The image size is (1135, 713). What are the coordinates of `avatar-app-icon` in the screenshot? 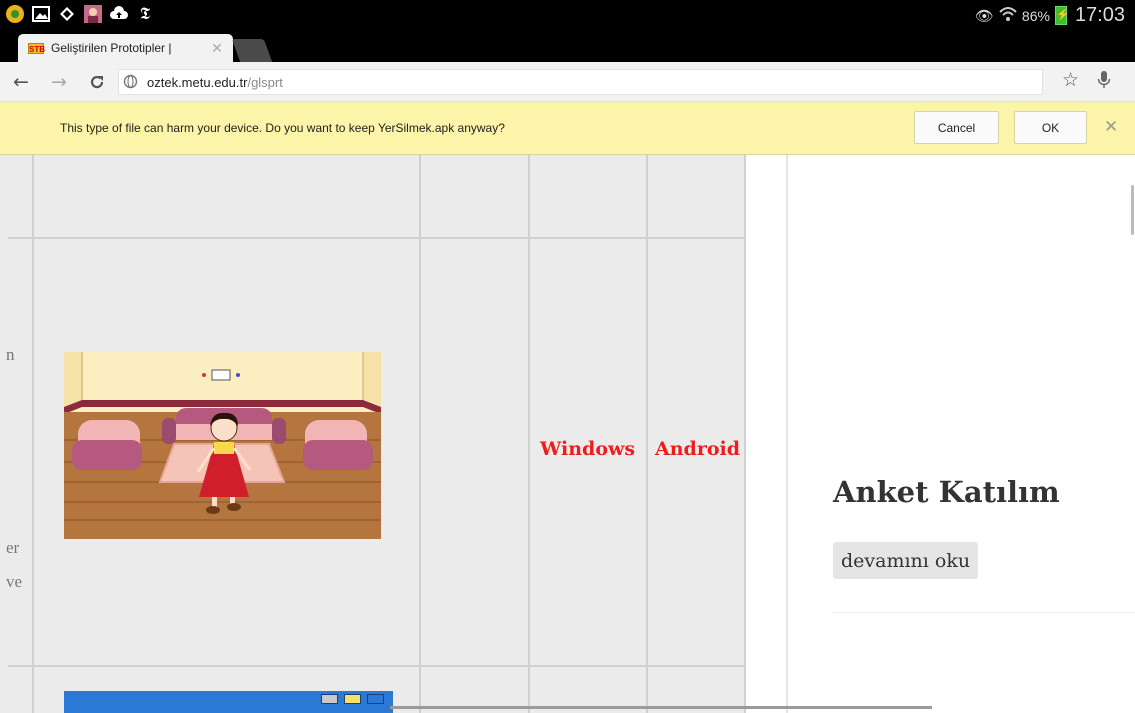 It's located at (93, 14).